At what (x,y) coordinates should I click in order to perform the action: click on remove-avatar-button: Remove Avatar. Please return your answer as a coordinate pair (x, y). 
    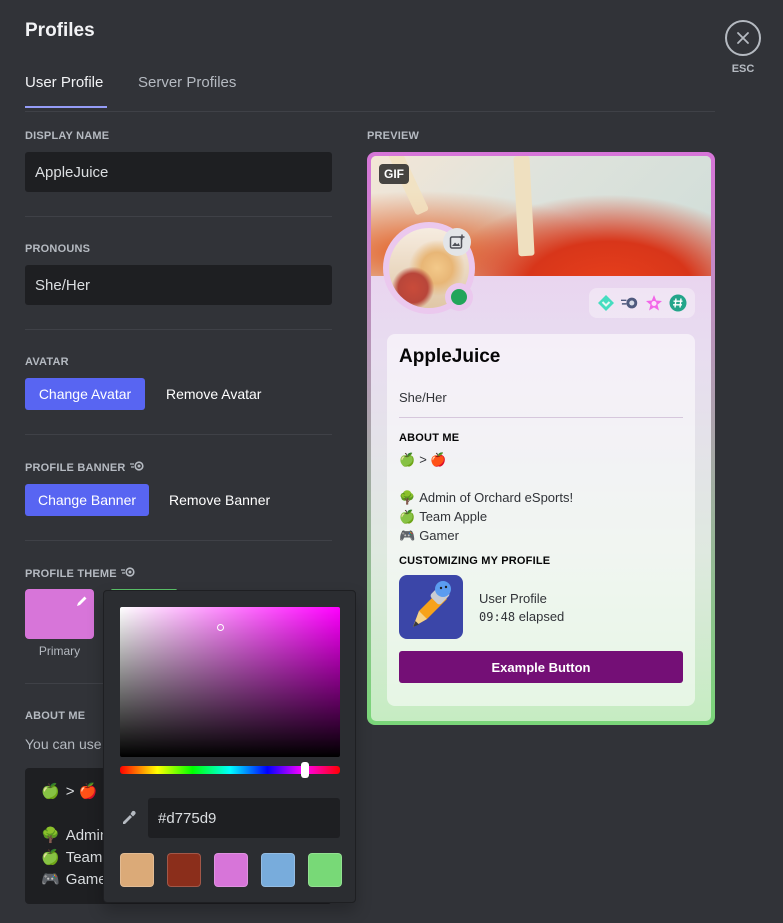
    Looking at the image, I should click on (213, 394).